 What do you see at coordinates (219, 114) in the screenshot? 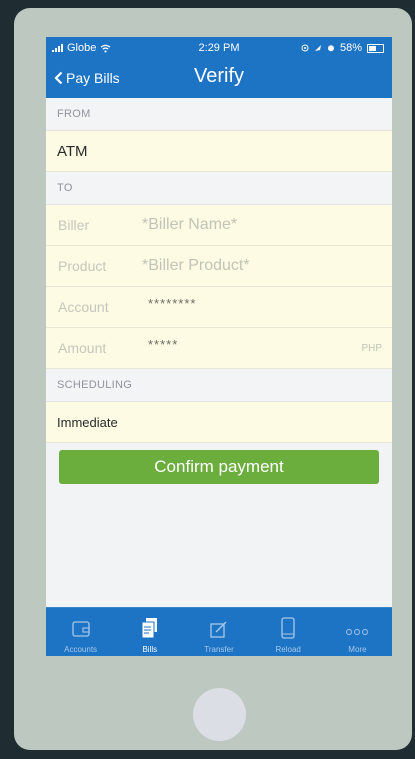
I see `section-header-from: FROM` at bounding box center [219, 114].